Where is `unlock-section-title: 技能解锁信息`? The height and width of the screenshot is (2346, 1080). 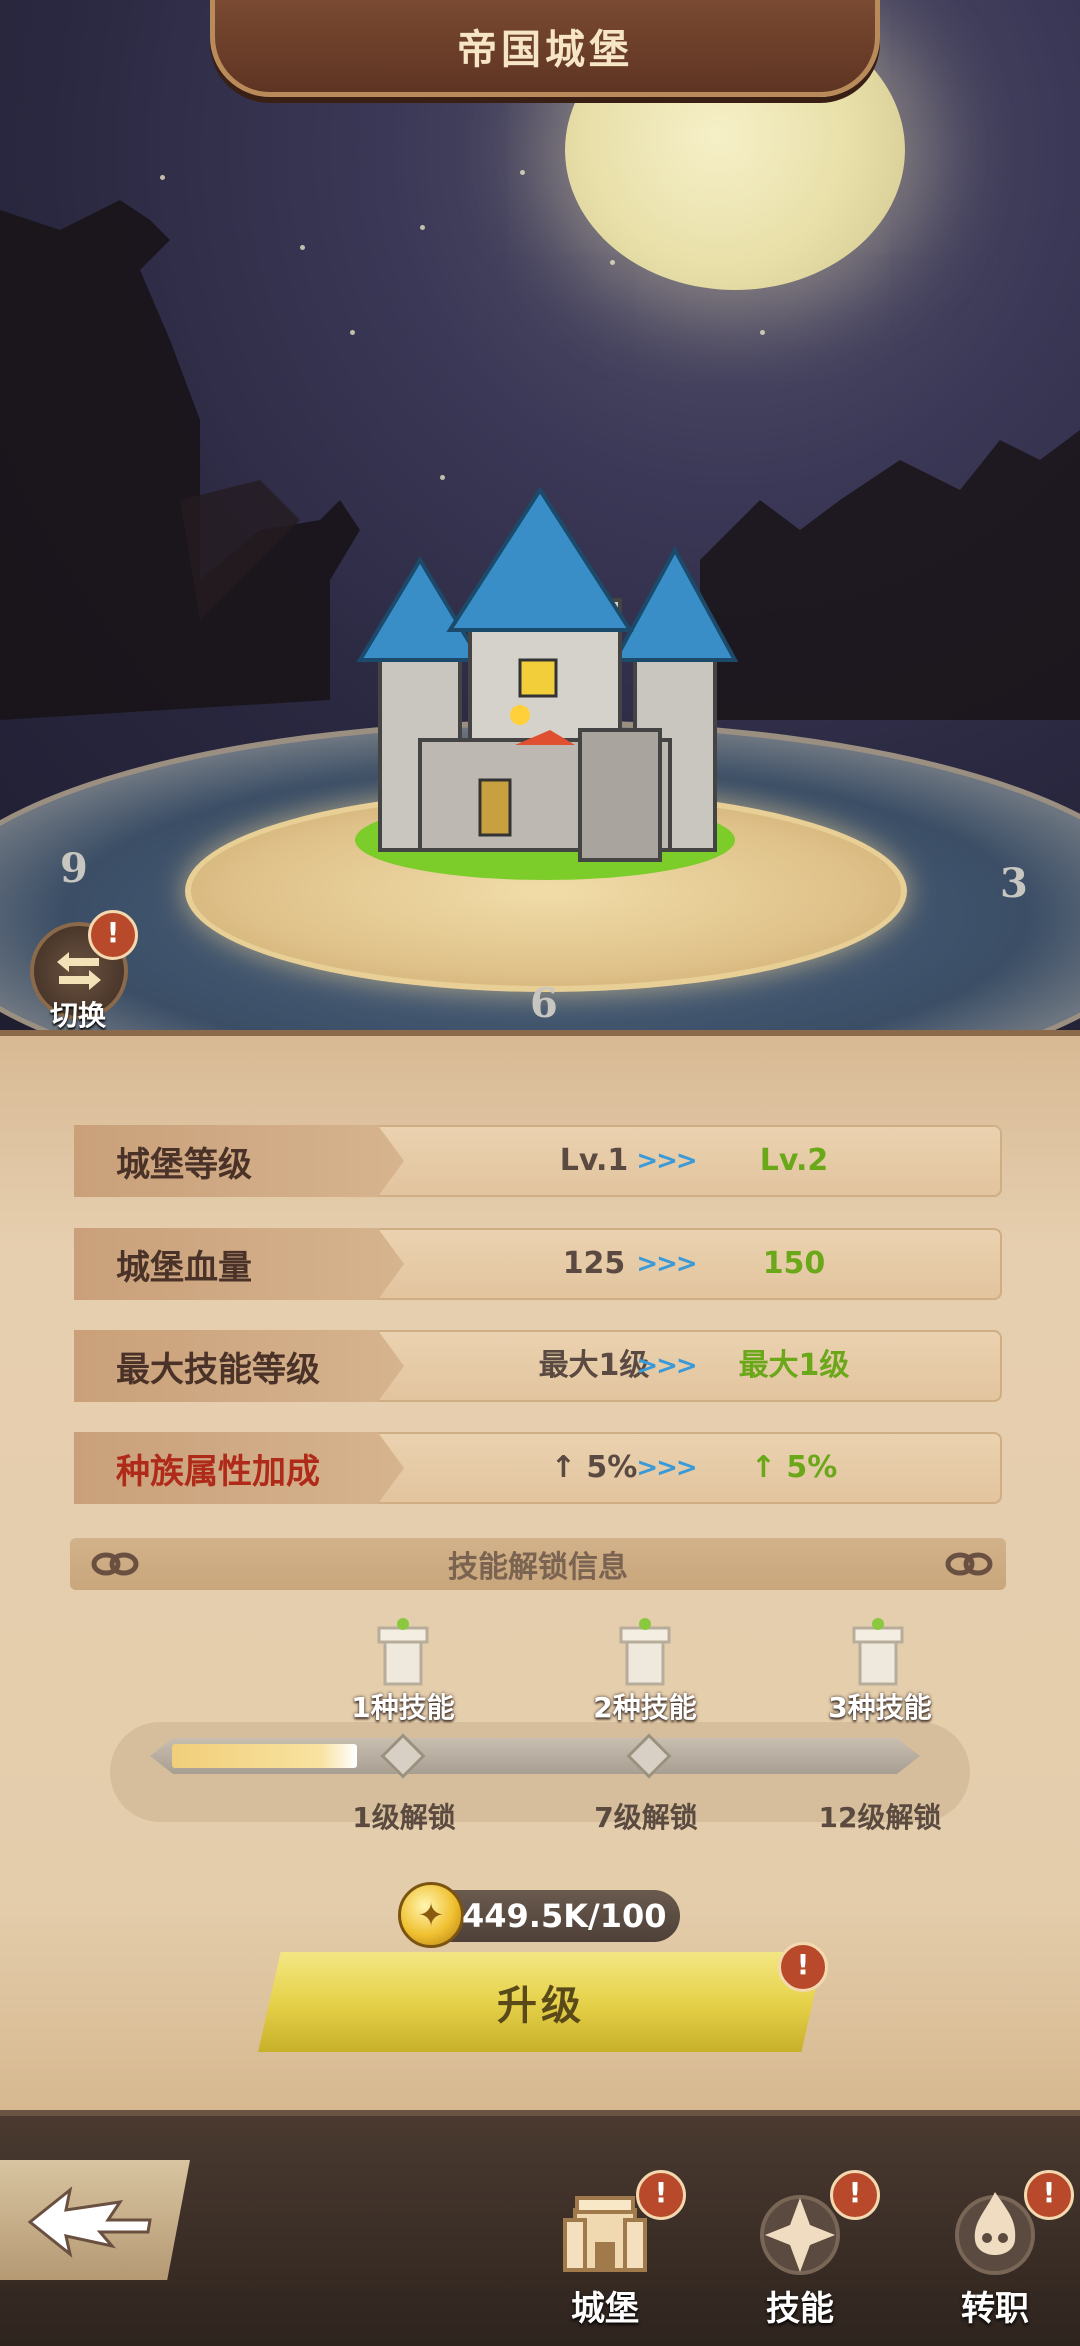 unlock-section-title: 技能解锁信息 is located at coordinates (538, 1567).